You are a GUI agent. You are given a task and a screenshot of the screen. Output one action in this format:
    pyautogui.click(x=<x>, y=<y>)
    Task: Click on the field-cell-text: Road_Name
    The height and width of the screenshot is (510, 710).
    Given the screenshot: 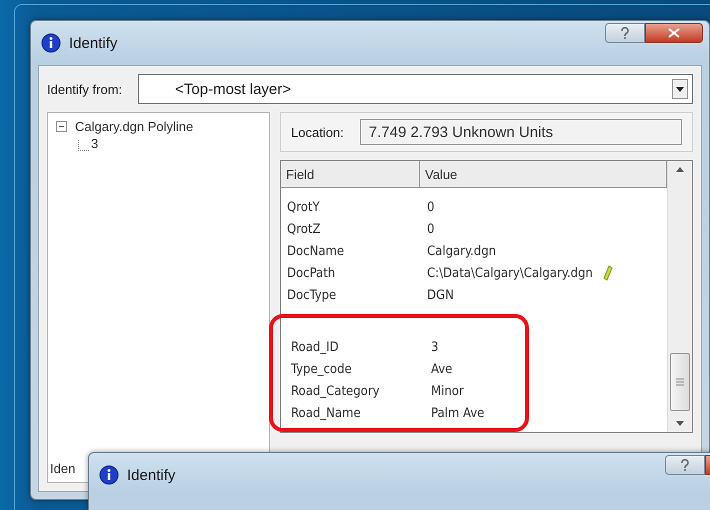 What is the action you would take?
    pyautogui.click(x=326, y=413)
    